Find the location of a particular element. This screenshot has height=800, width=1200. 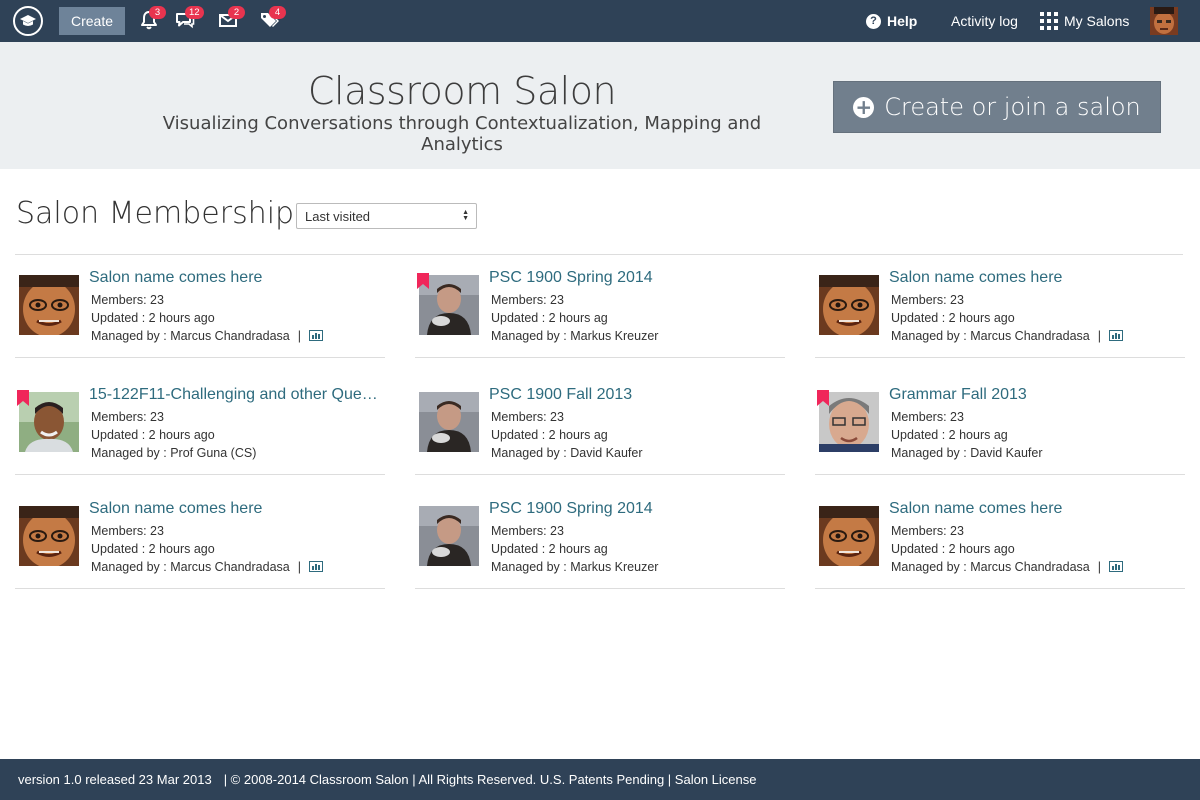

tags-icon: 4 is located at coordinates (272, 19).